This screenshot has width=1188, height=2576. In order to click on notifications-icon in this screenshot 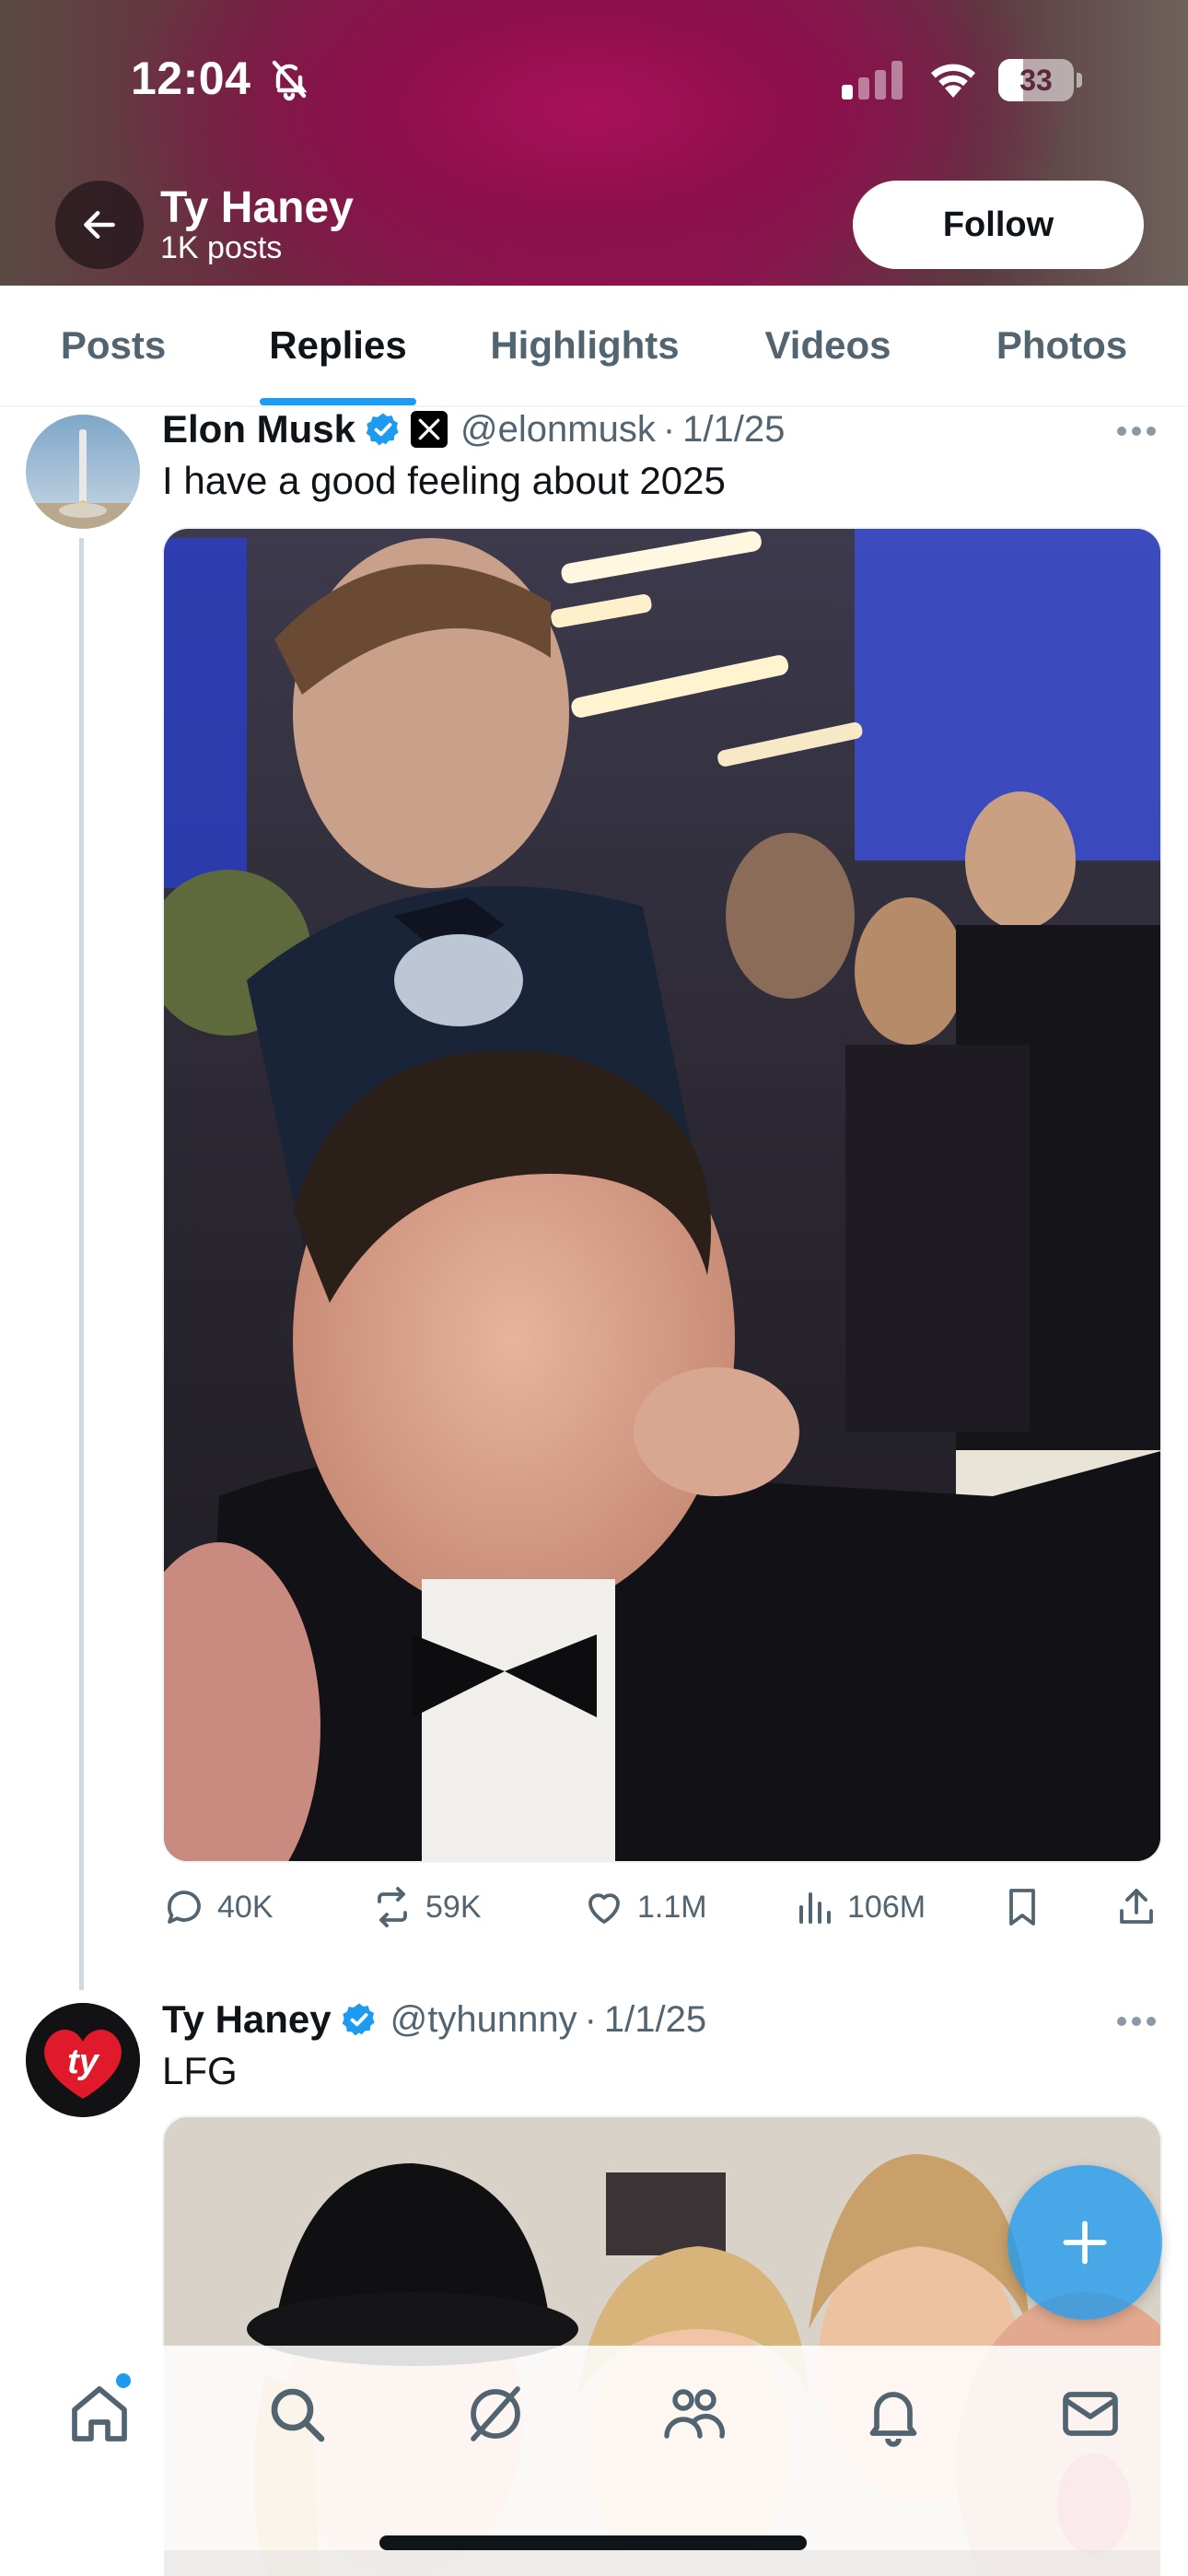, I will do `click(893, 2414)`.